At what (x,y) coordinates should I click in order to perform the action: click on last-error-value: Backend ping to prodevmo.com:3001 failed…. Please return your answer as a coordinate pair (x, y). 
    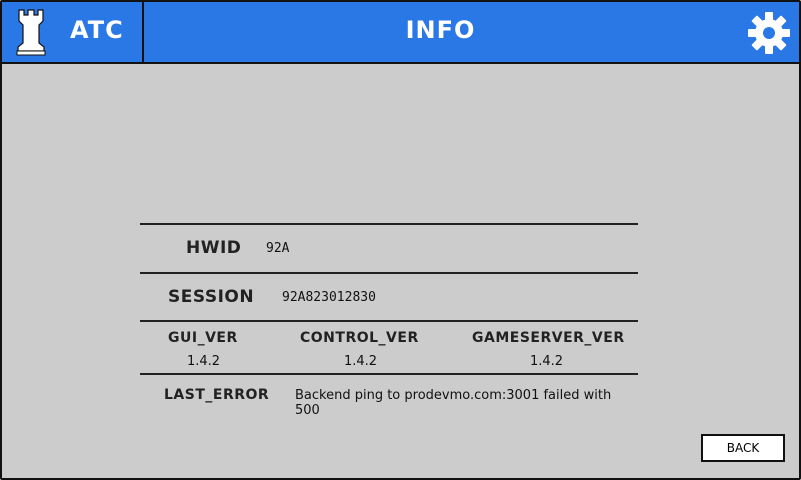
    Looking at the image, I should click on (453, 403).